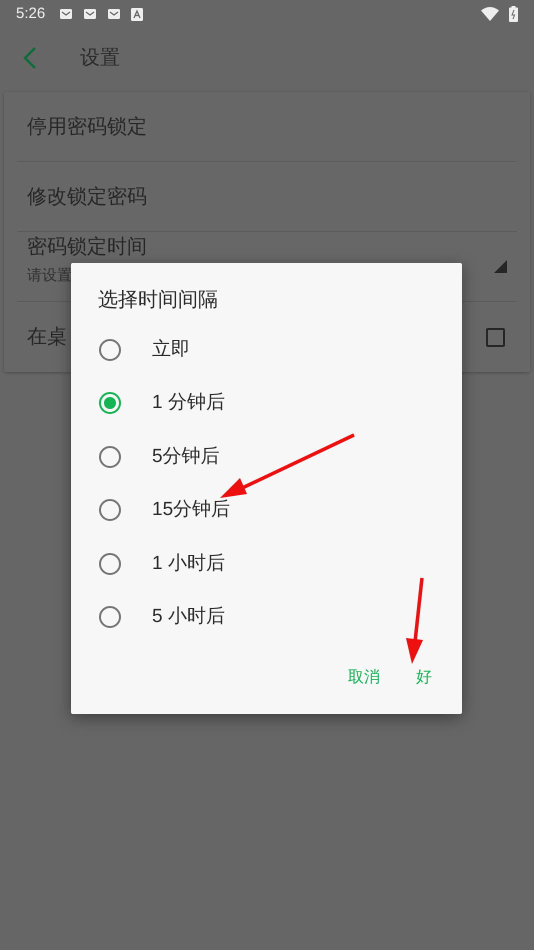 The image size is (534, 950). I want to click on option-label: 5 小时后, so click(188, 617).